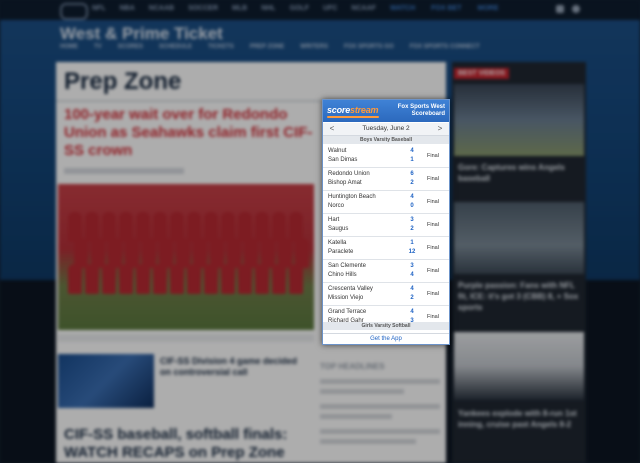 This screenshot has height=463, width=640. I want to click on team-score: 6, so click(412, 174).